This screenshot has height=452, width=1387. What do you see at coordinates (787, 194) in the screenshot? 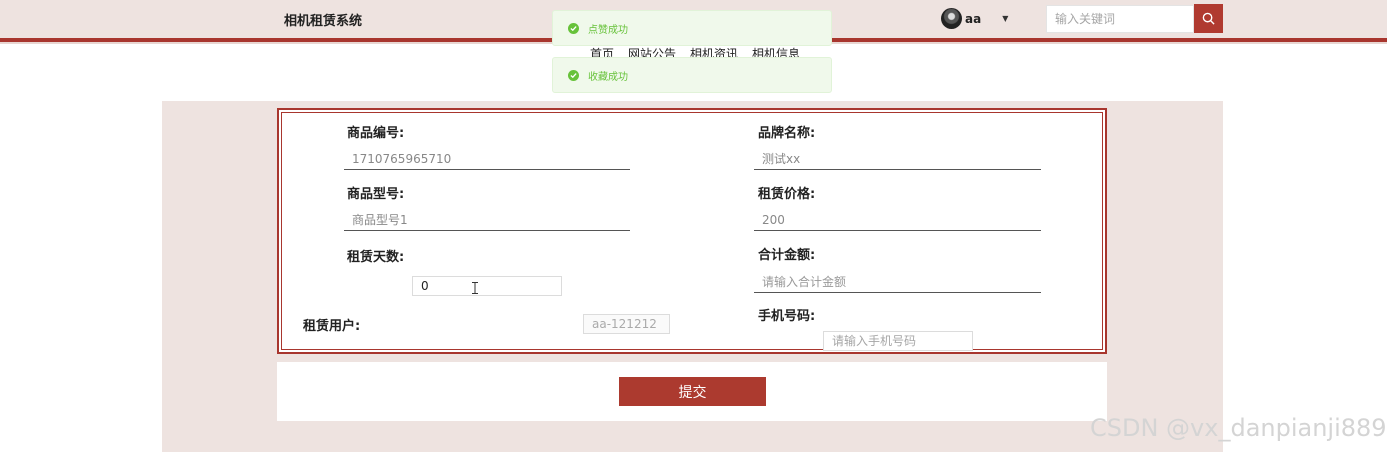
I see `price-label: 租赁价格:` at bounding box center [787, 194].